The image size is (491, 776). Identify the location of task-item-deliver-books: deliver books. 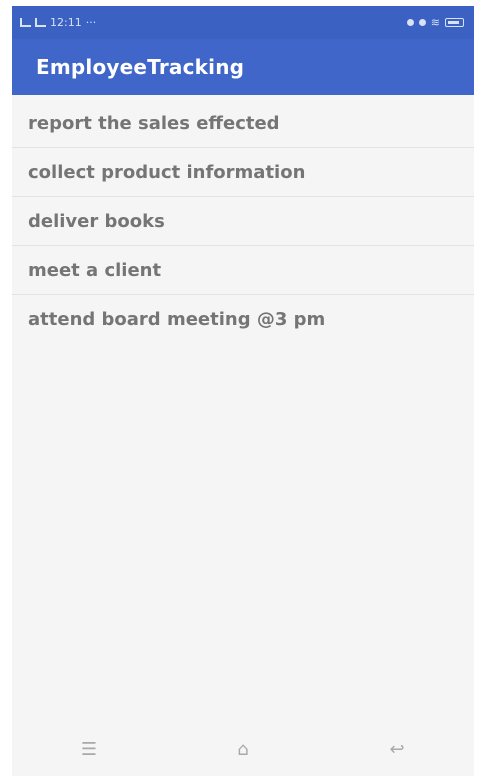
(243, 221).